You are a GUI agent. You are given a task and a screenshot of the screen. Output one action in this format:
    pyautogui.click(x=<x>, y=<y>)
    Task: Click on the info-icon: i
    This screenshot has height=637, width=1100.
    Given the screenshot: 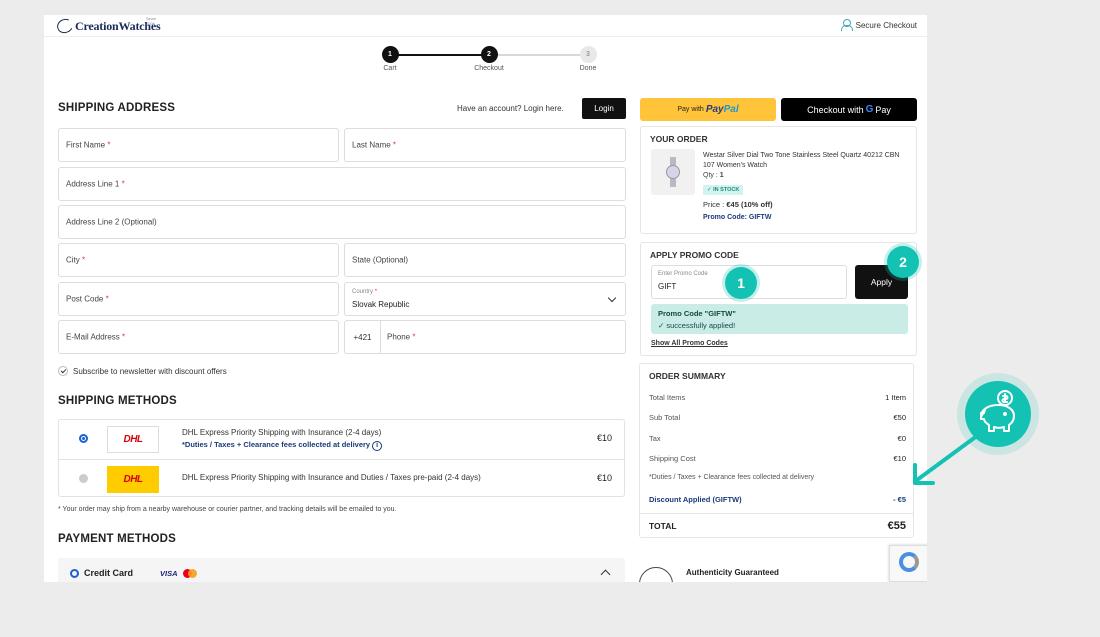 What is the action you would take?
    pyautogui.click(x=377, y=446)
    